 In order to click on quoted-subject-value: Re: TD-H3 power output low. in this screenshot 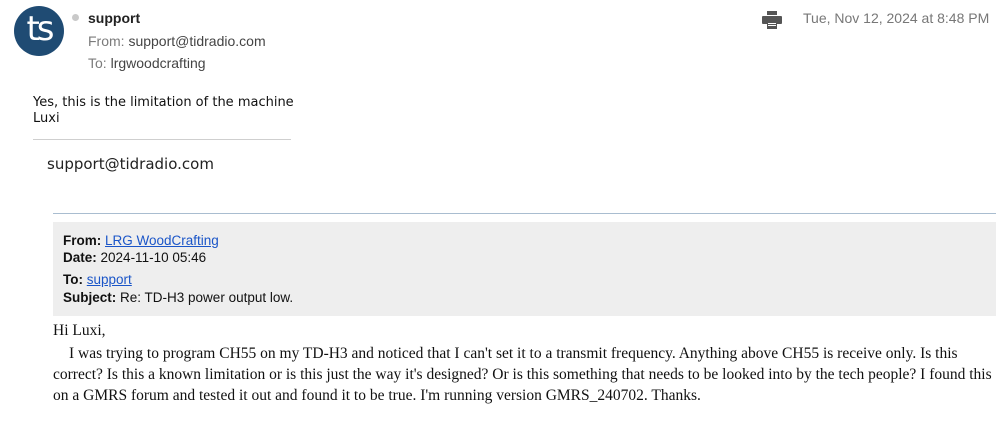, I will do `click(207, 297)`.